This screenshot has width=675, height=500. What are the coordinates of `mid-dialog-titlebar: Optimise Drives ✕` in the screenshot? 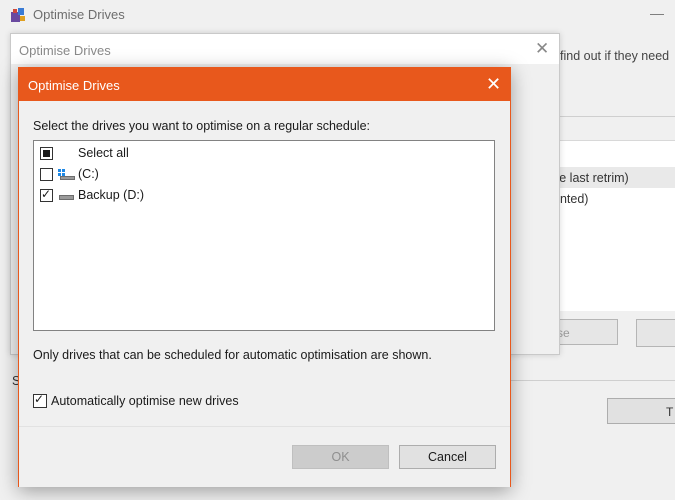 It's located at (285, 49).